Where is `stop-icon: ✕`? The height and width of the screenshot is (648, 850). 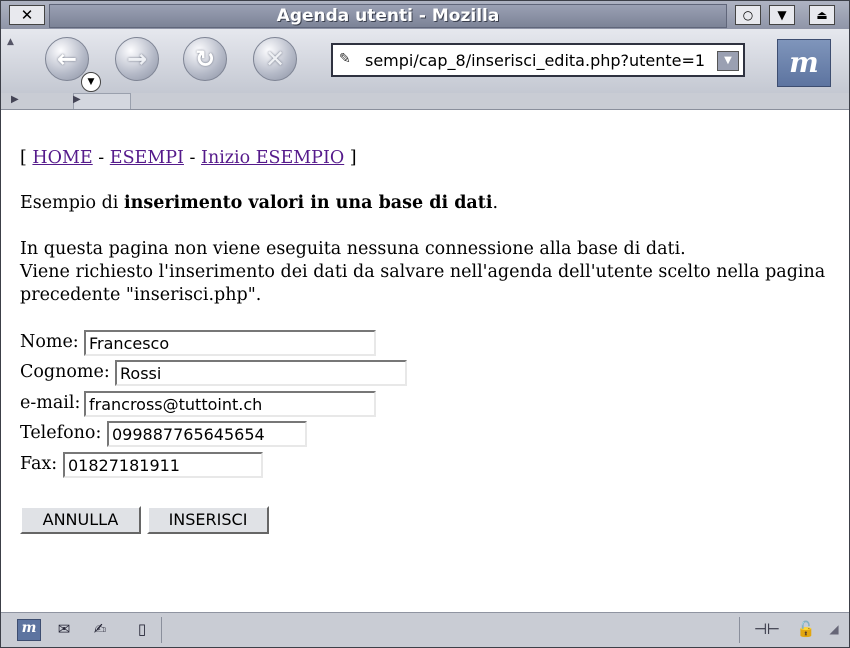
stop-icon: ✕ is located at coordinates (275, 59).